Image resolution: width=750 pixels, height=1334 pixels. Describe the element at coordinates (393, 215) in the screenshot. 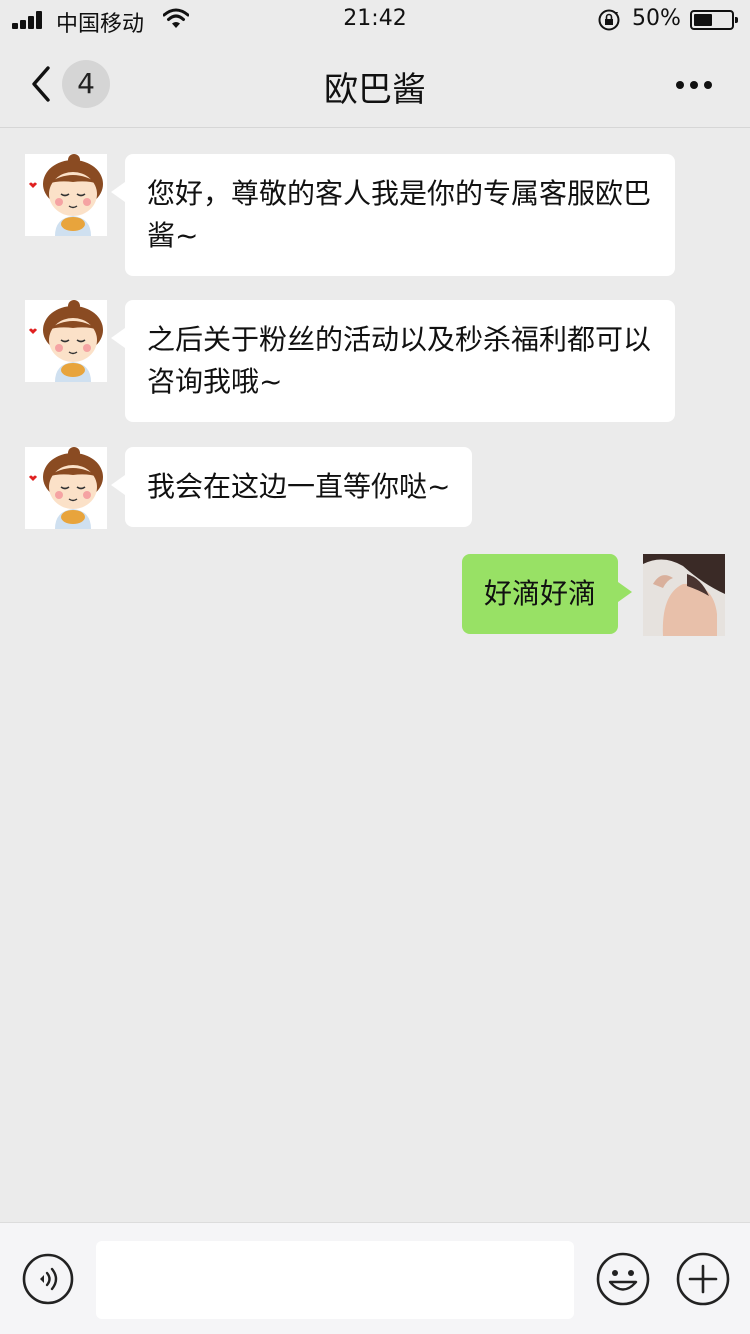

I see `message-bubble: 您好，尊敬的客人我是你的专属客服欧巴酱~` at that location.